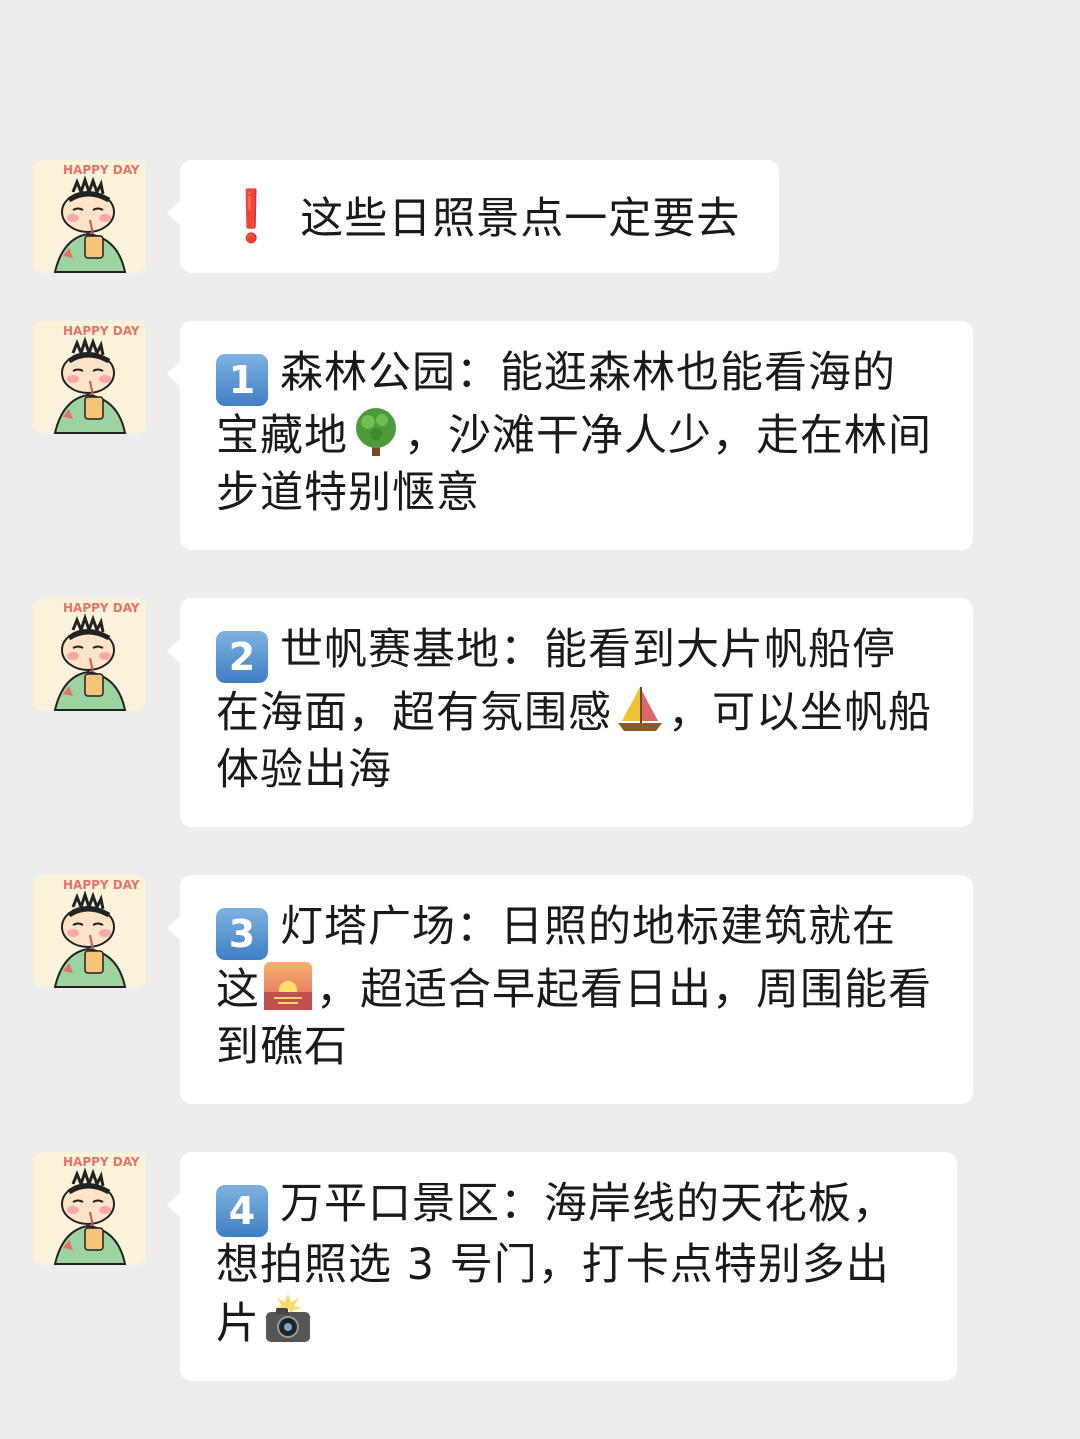 The height and width of the screenshot is (1439, 1080). I want to click on number-badge-icon: 1, so click(242, 380).